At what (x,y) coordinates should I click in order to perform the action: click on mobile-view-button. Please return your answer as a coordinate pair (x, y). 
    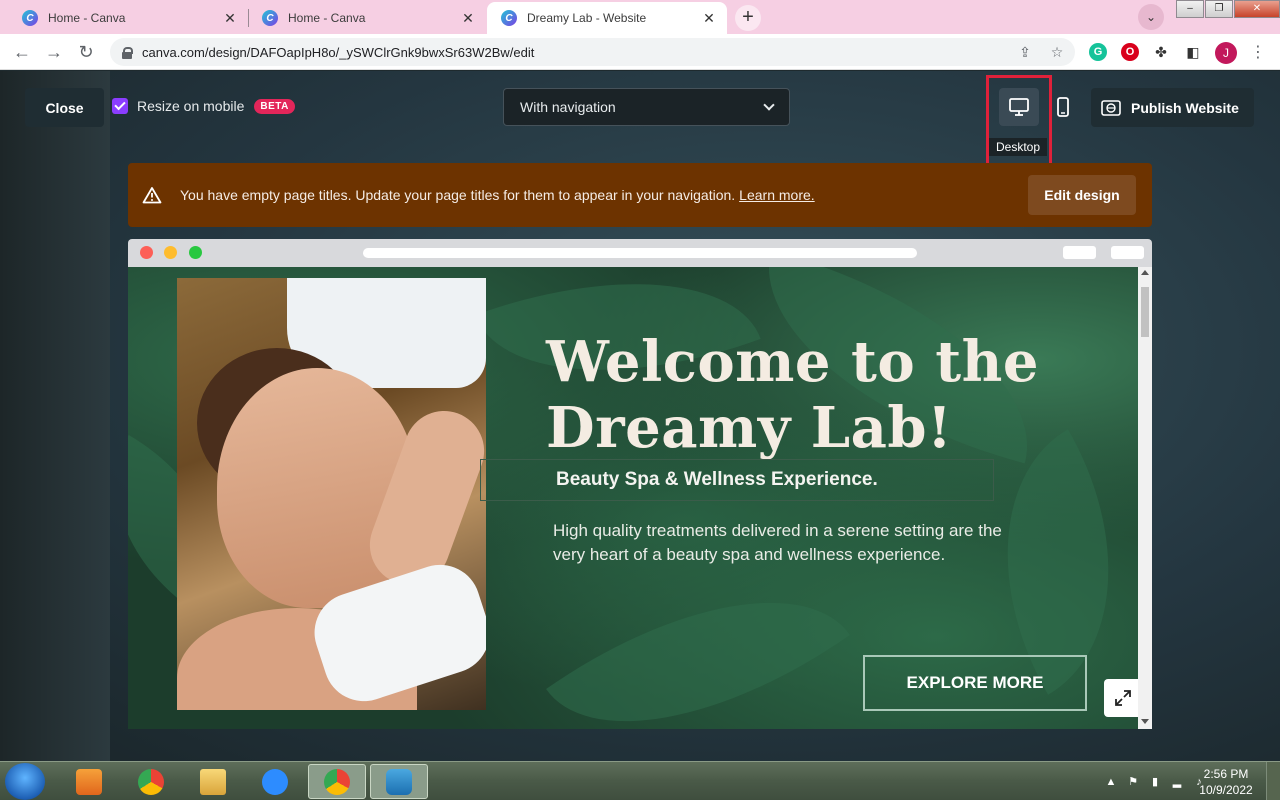
    Looking at the image, I should click on (1063, 107).